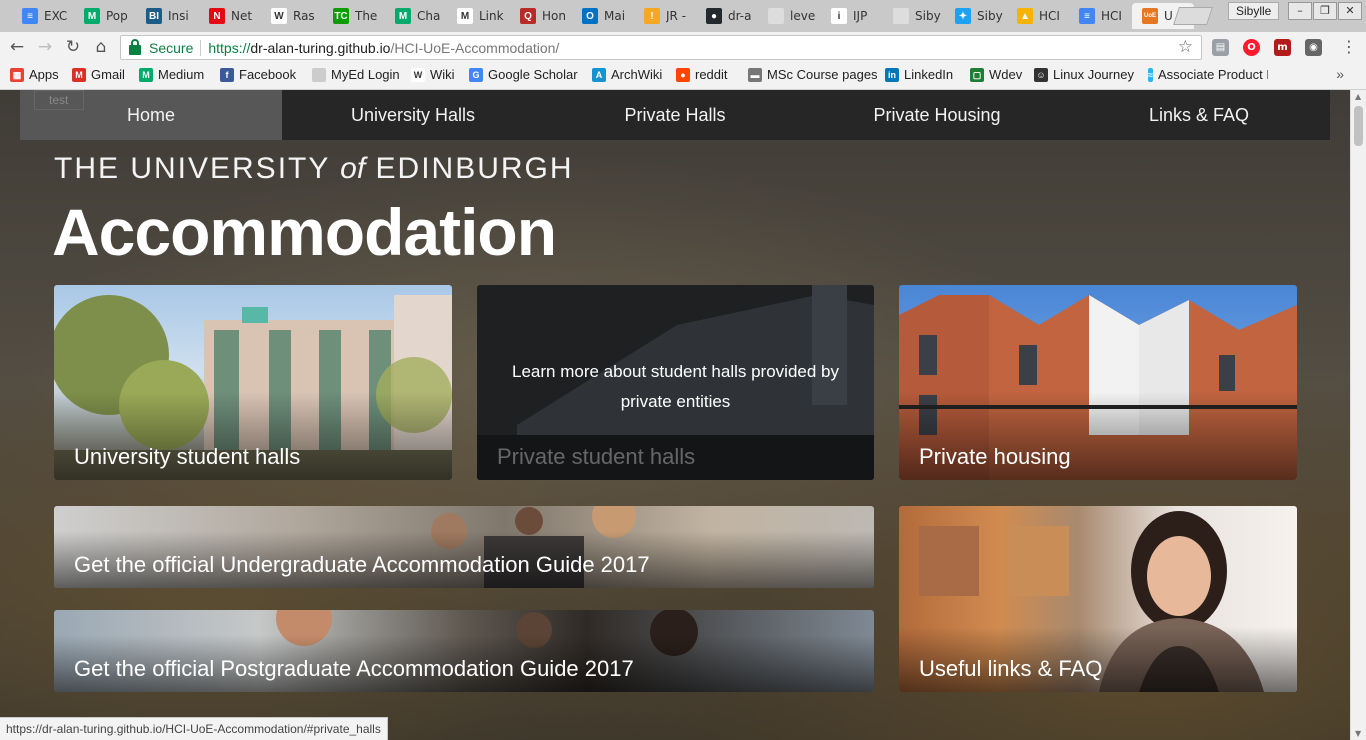 The image size is (1366, 740). What do you see at coordinates (789, 16) in the screenshot?
I see `browser-tab: leve` at bounding box center [789, 16].